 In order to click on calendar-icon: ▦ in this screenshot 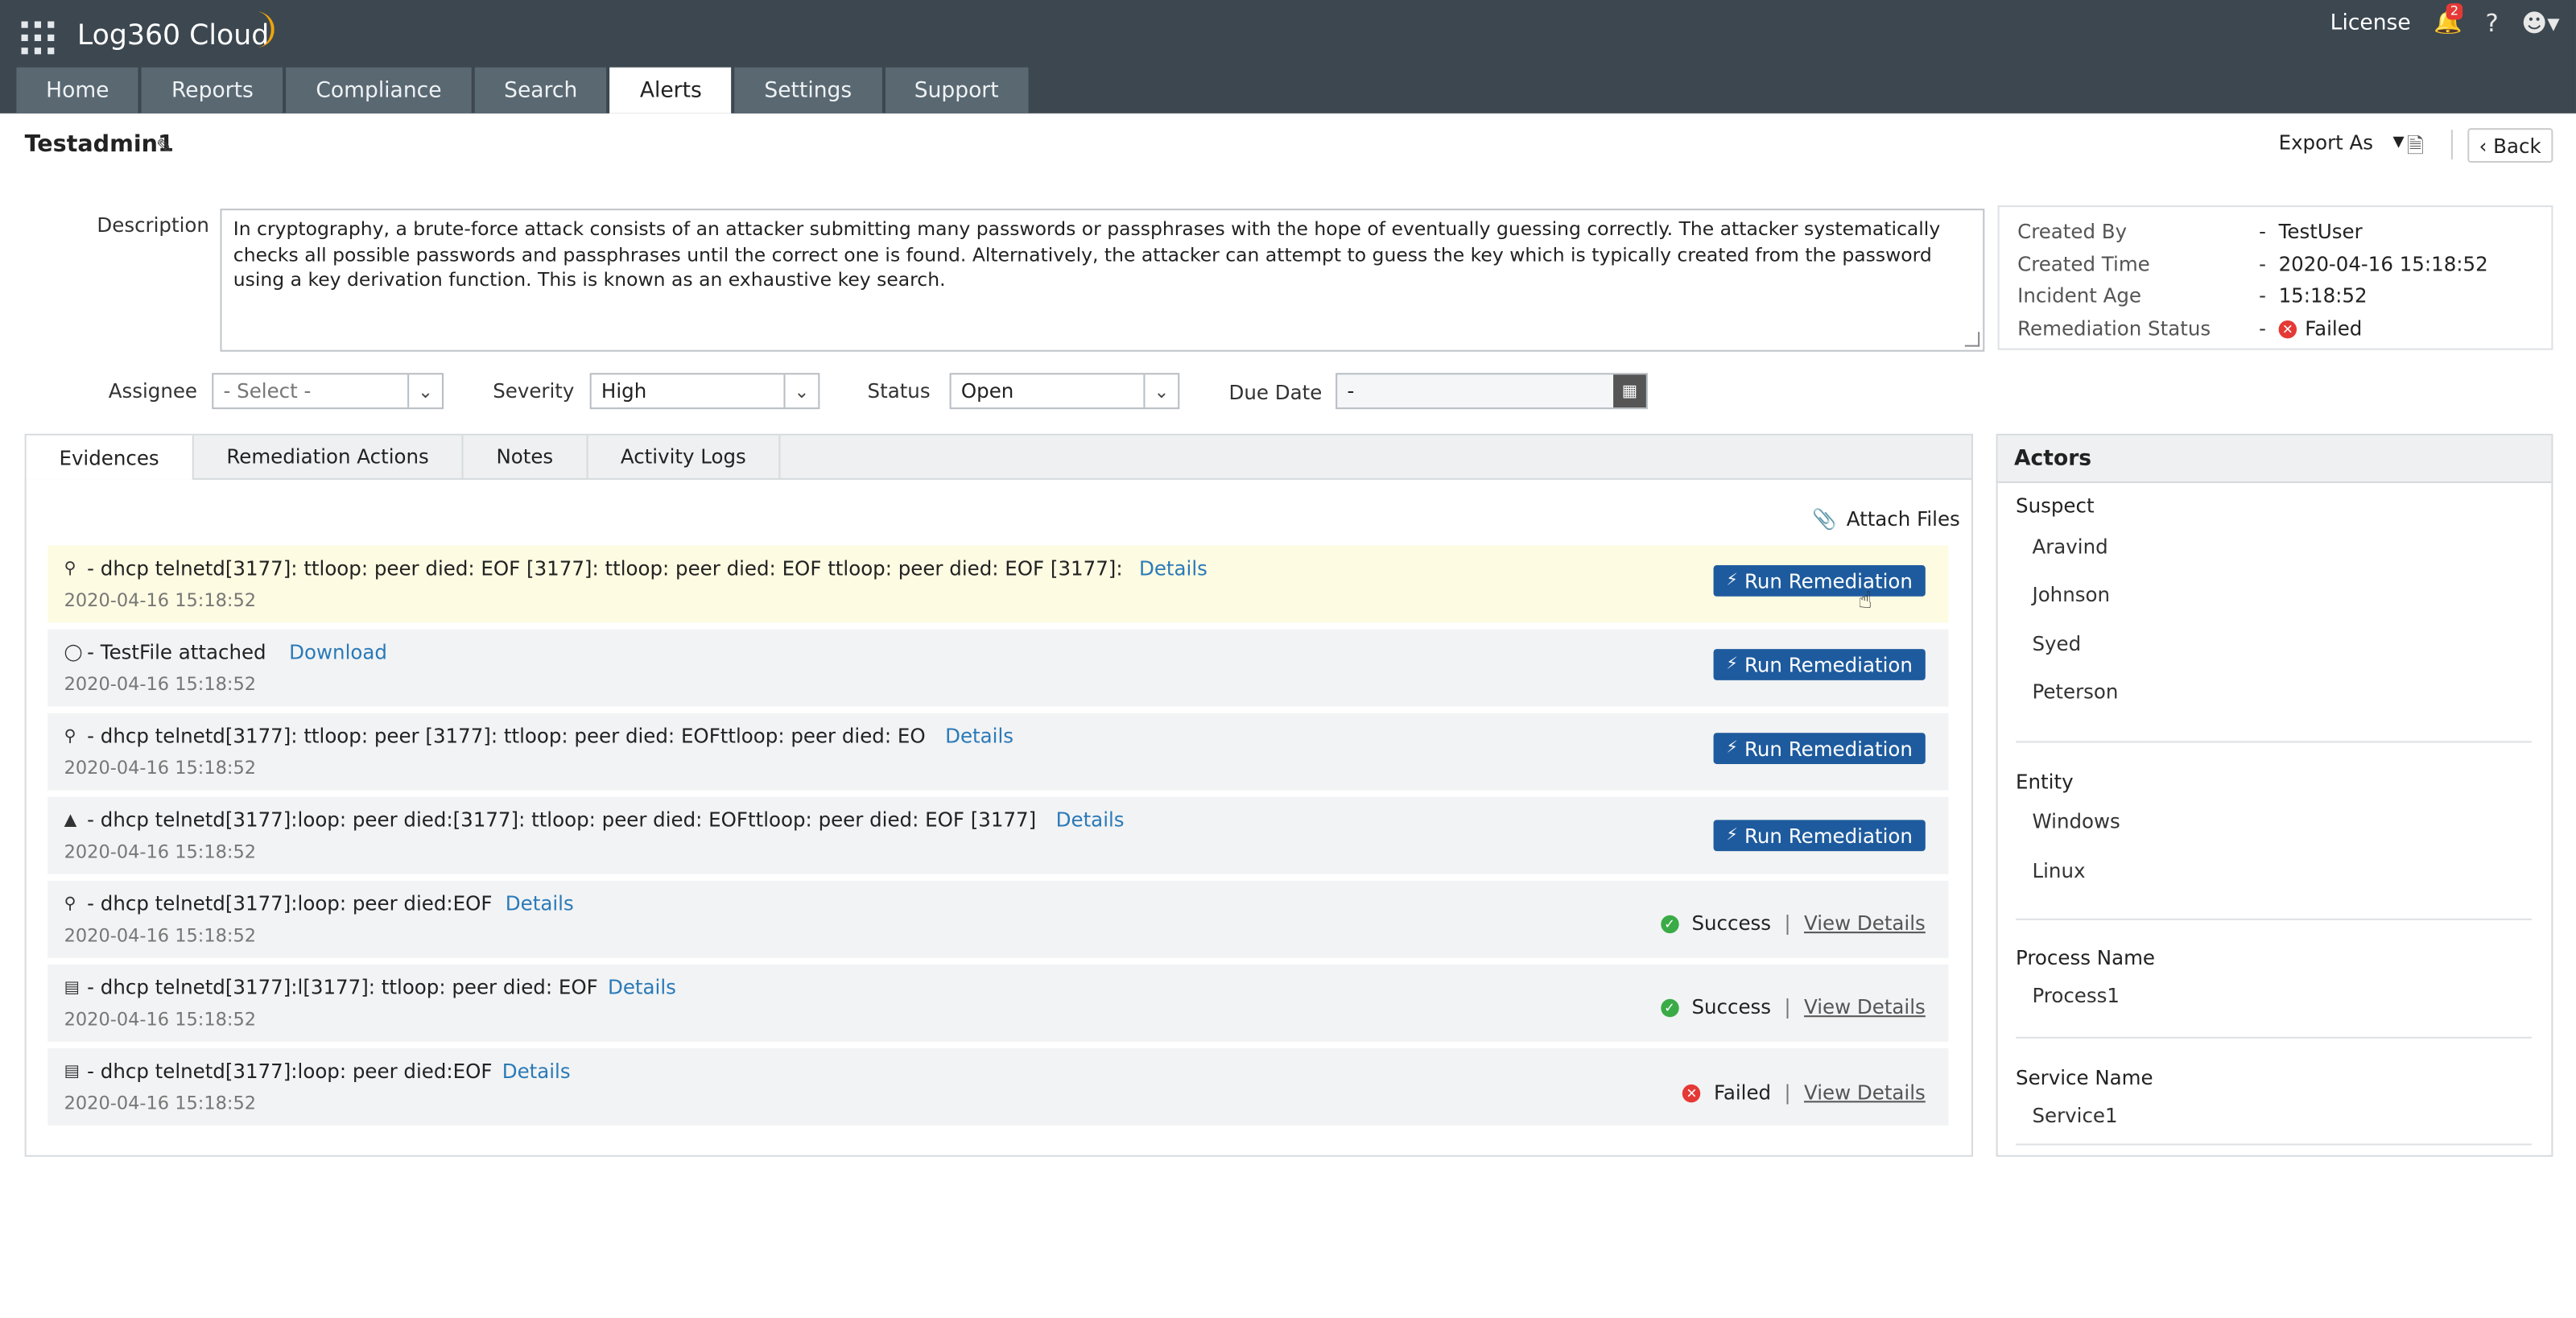, I will do `click(1629, 391)`.